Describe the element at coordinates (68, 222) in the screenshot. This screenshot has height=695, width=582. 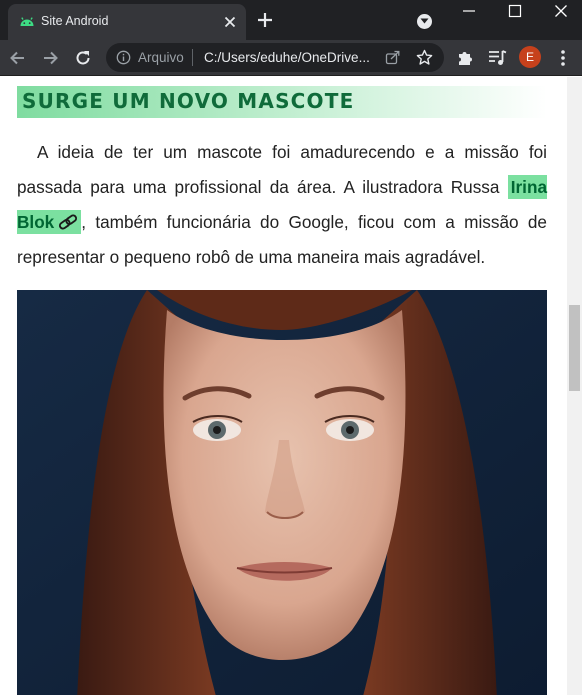
I see `link-chain-icon` at that location.